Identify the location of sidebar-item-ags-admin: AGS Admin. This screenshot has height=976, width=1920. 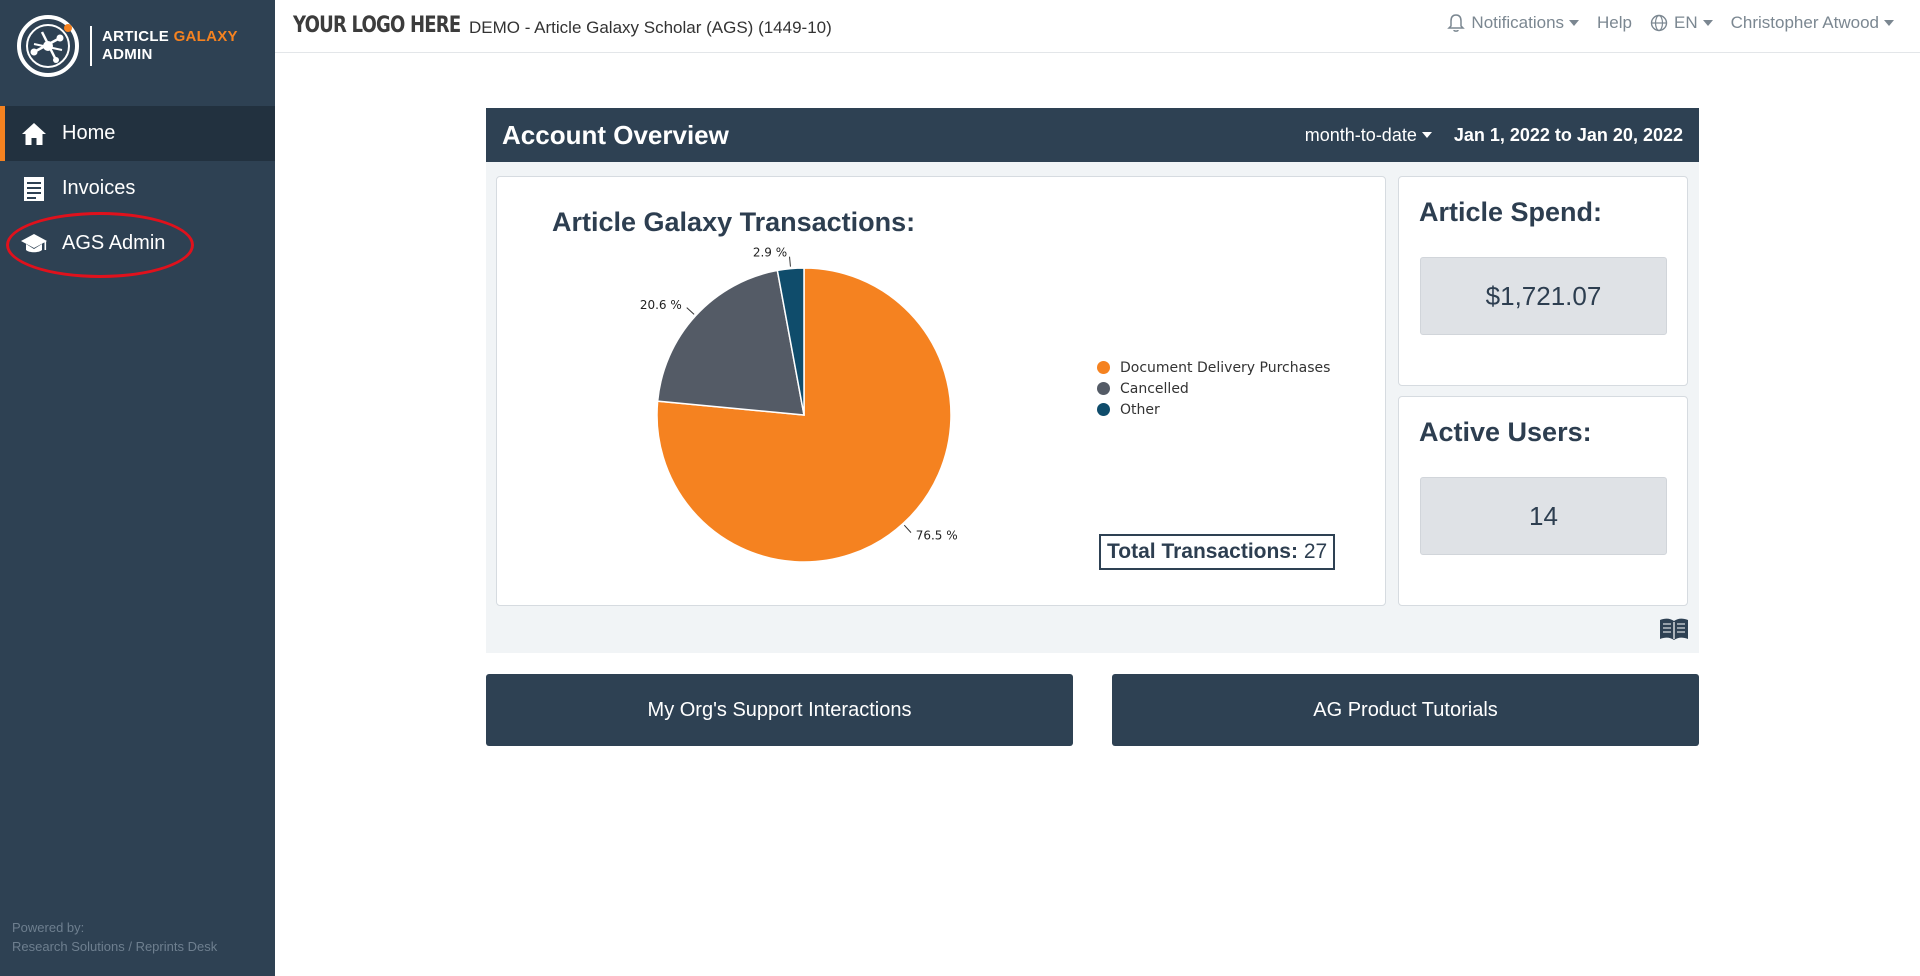
(137, 243).